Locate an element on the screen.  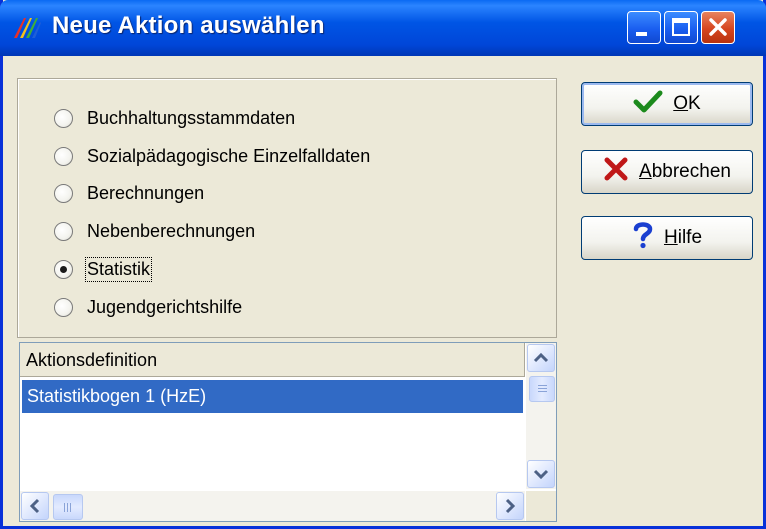
radio-jugendgerichtshilfe: Jugendgerichtshilfe is located at coordinates (148, 307).